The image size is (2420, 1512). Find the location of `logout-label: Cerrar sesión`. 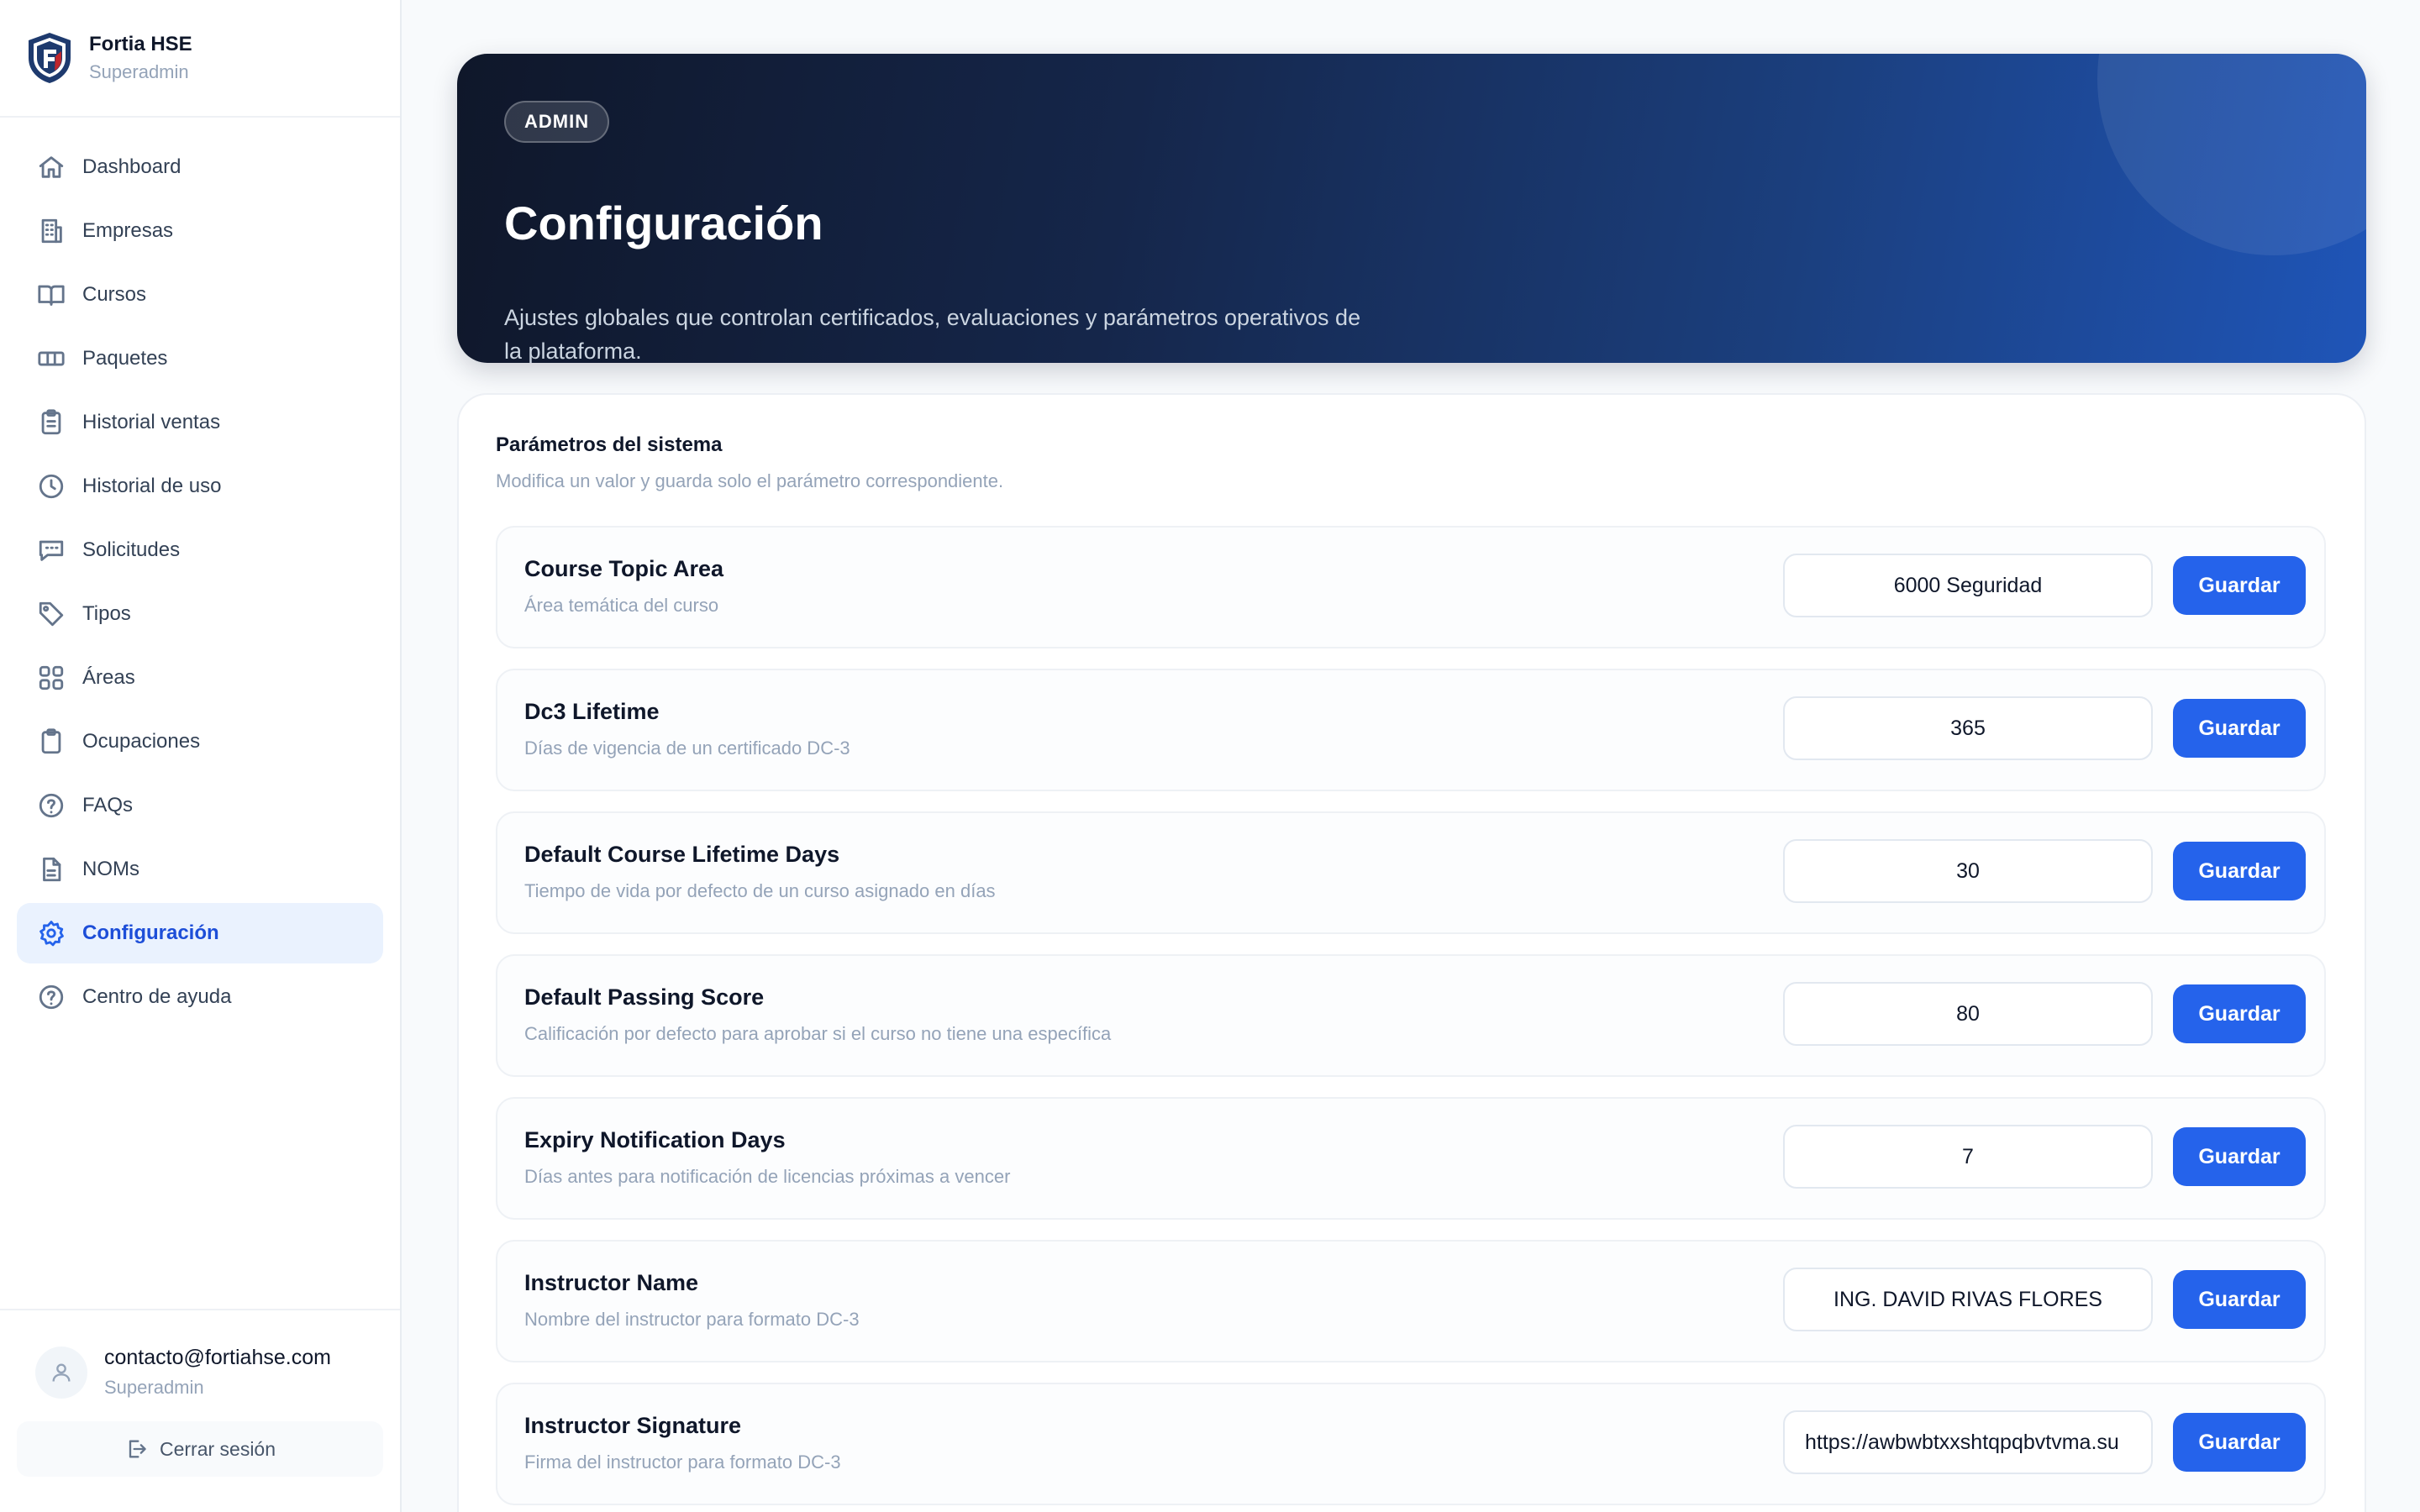

logout-label: Cerrar sesión is located at coordinates (218, 1448).